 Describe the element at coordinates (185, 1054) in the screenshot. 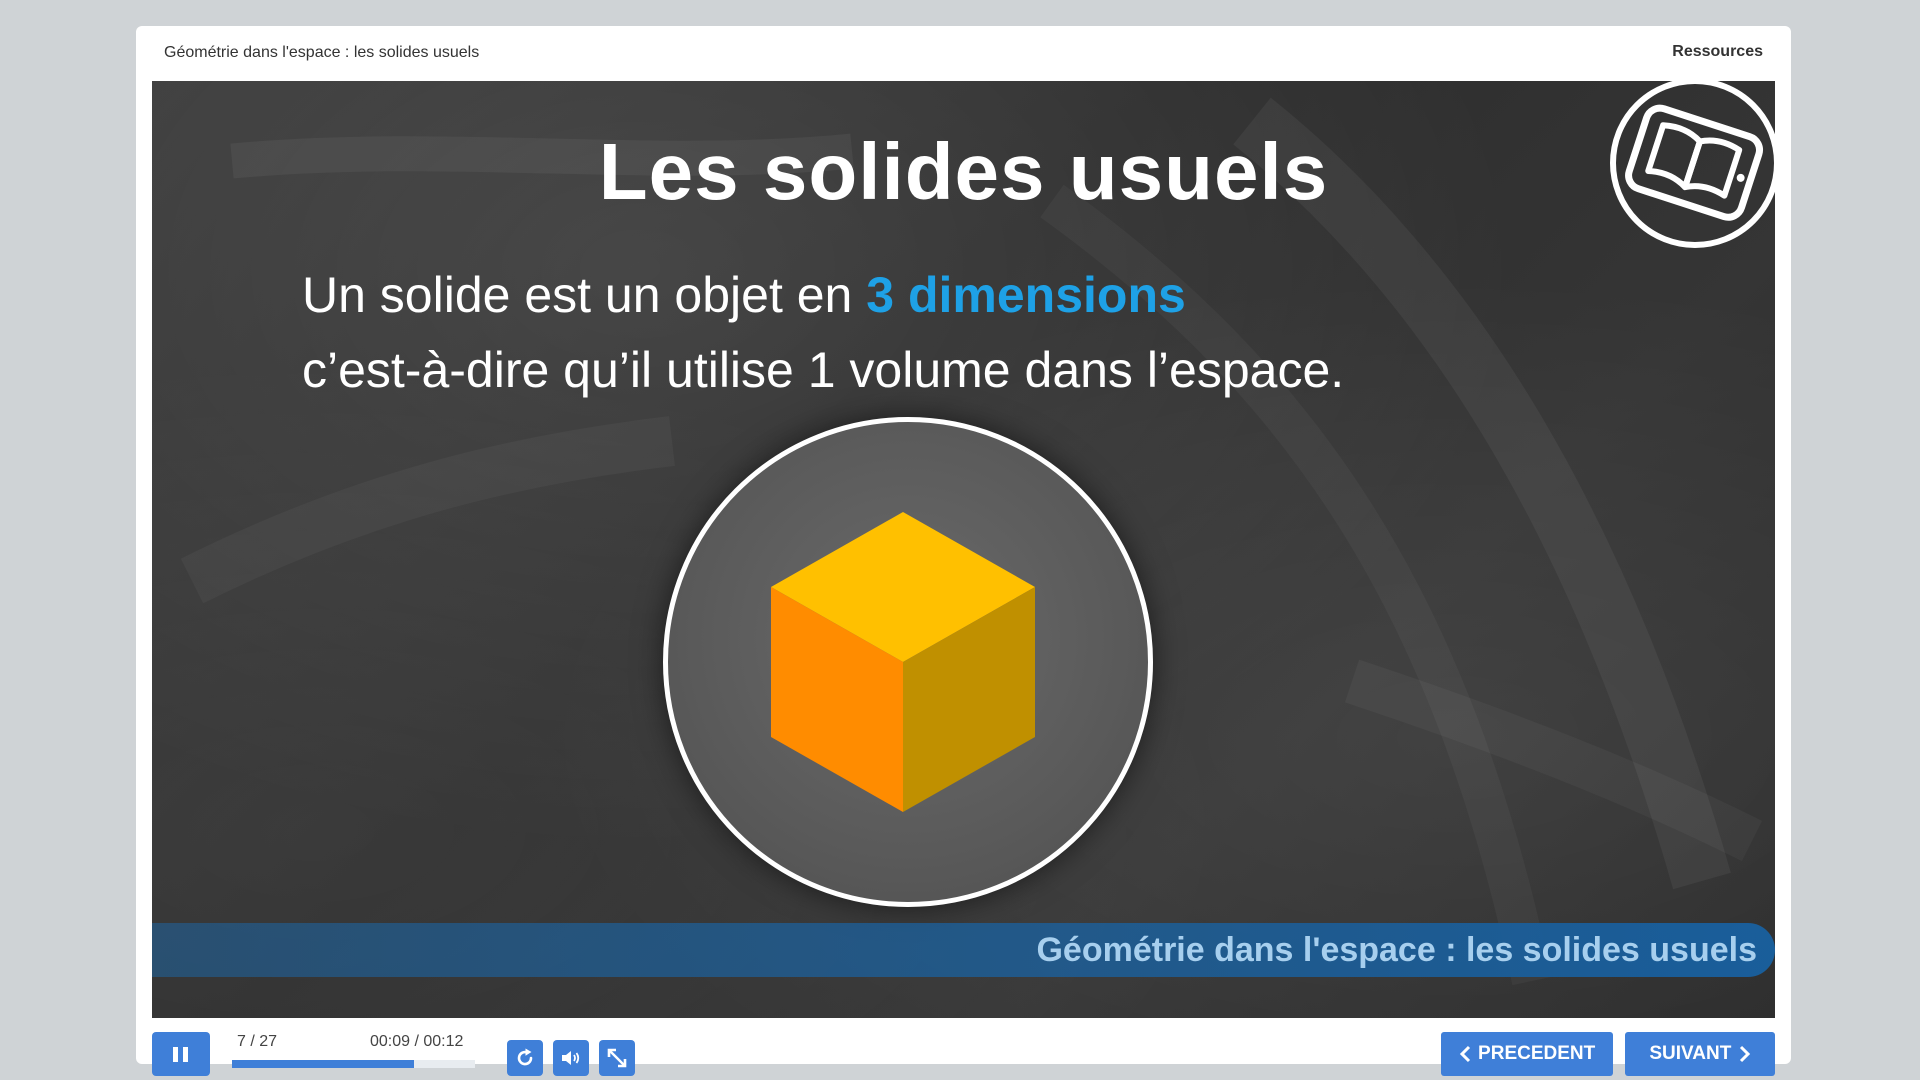

I see `pause-icon-bar` at that location.